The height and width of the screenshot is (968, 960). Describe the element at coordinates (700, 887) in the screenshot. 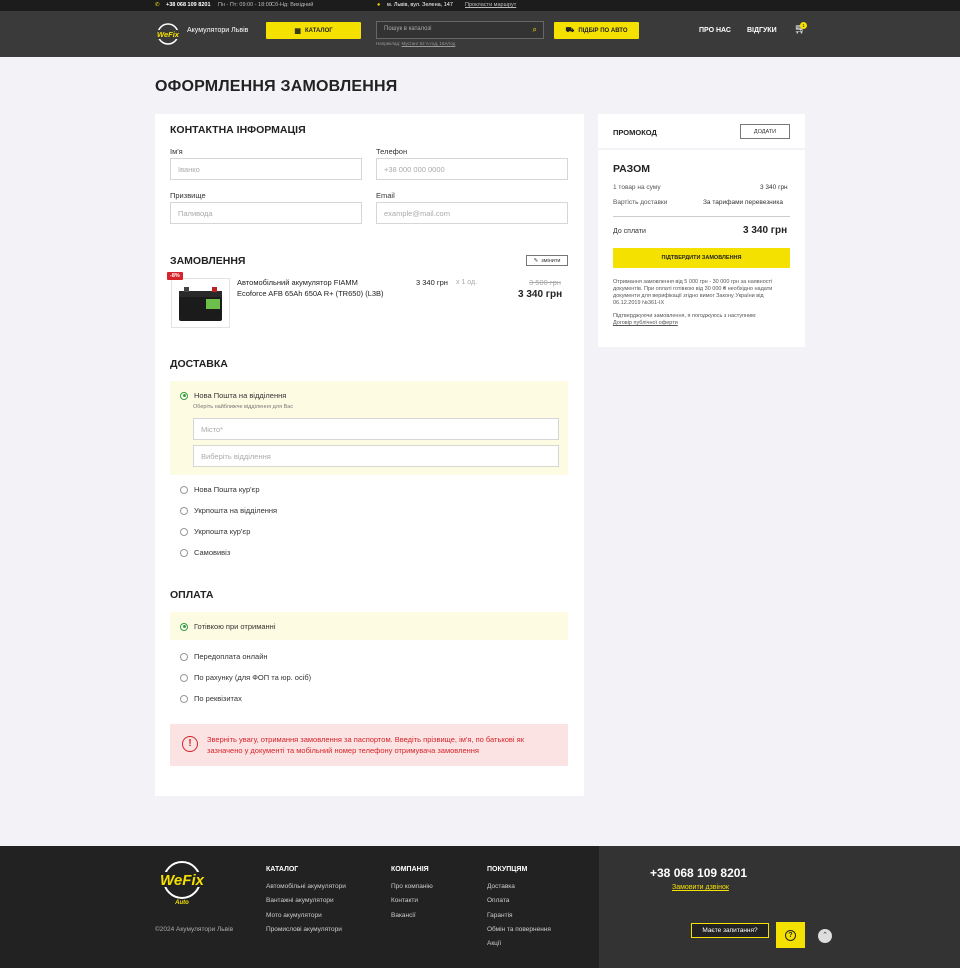

I see `callback-link: Замовити дзвінок` at that location.